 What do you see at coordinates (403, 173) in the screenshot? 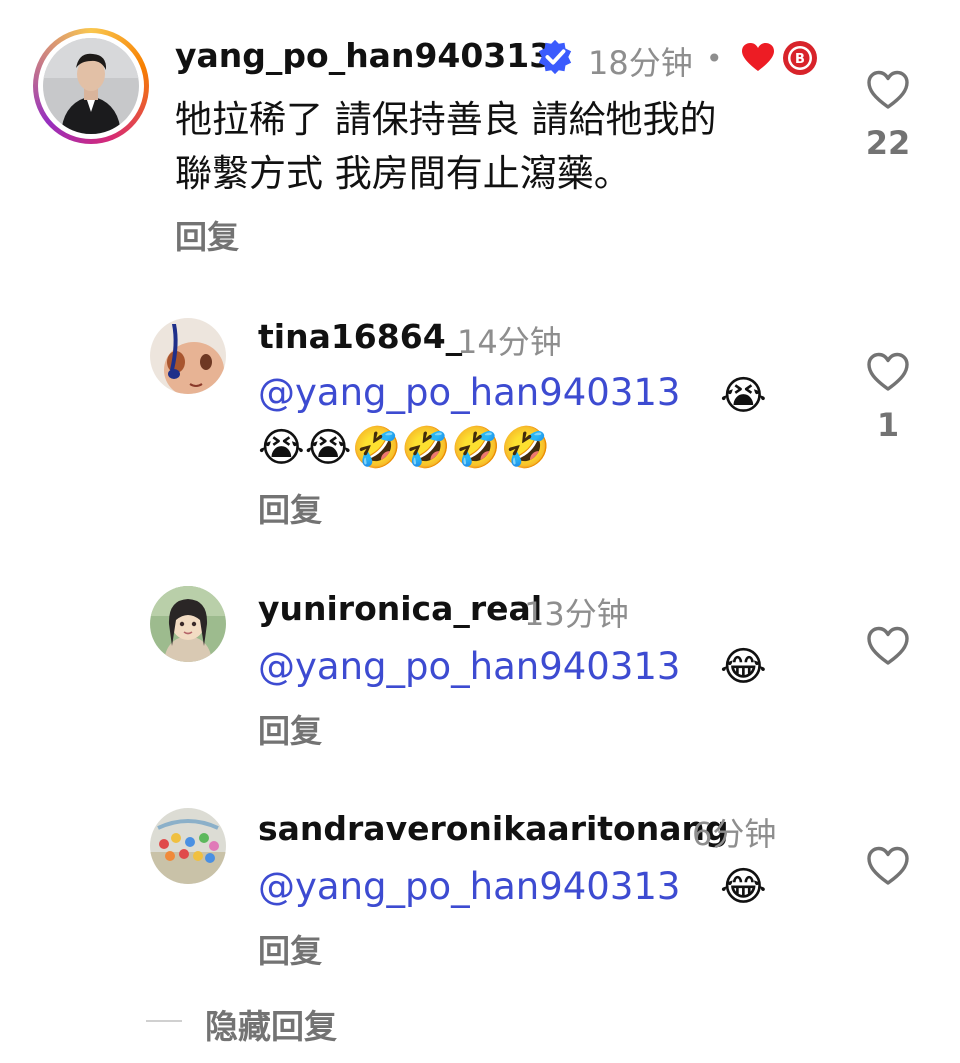
I see `comment-text-line-2: 聯繫方式 我房間有止瀉藥。` at bounding box center [403, 173].